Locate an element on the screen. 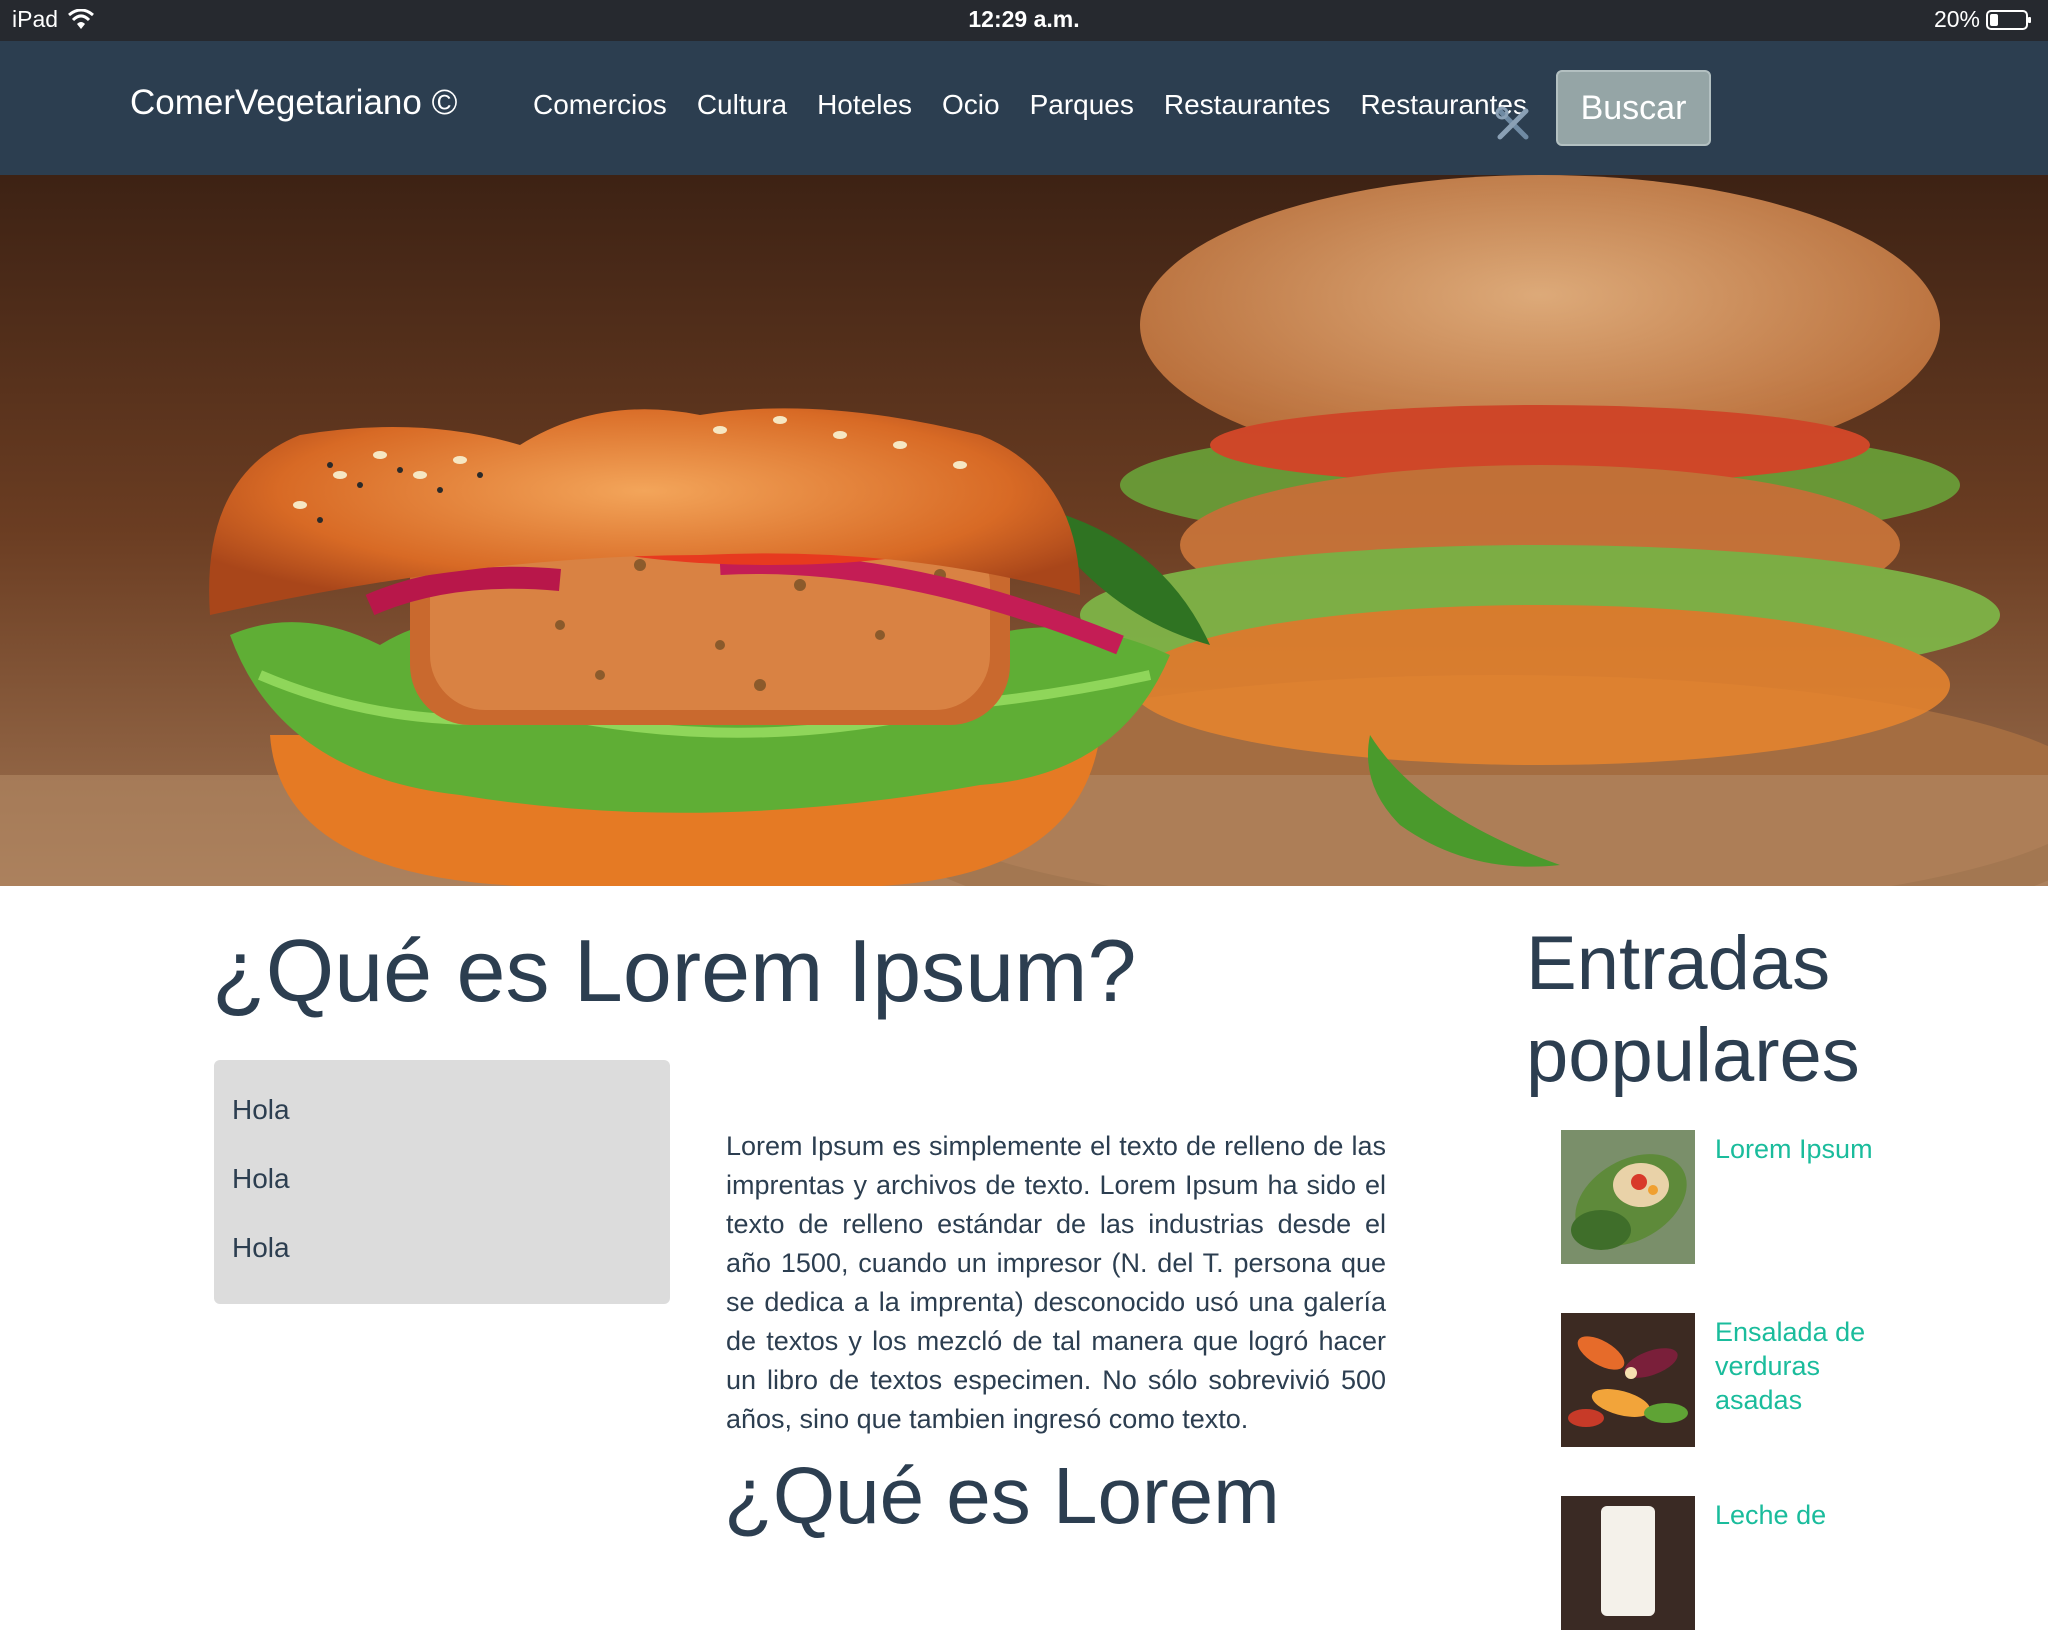 Image resolution: width=2048 pixels, height=1630 pixels. popular-entry: Lorem Ipsum is located at coordinates (1718, 1197).